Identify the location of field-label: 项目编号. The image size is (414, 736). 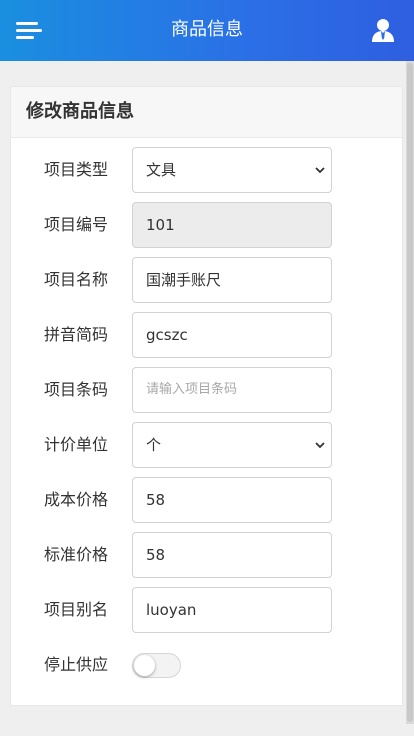
(76, 224).